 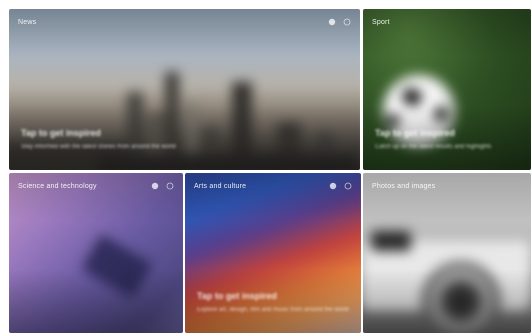 What do you see at coordinates (381, 22) in the screenshot?
I see `tile-title: Sport` at bounding box center [381, 22].